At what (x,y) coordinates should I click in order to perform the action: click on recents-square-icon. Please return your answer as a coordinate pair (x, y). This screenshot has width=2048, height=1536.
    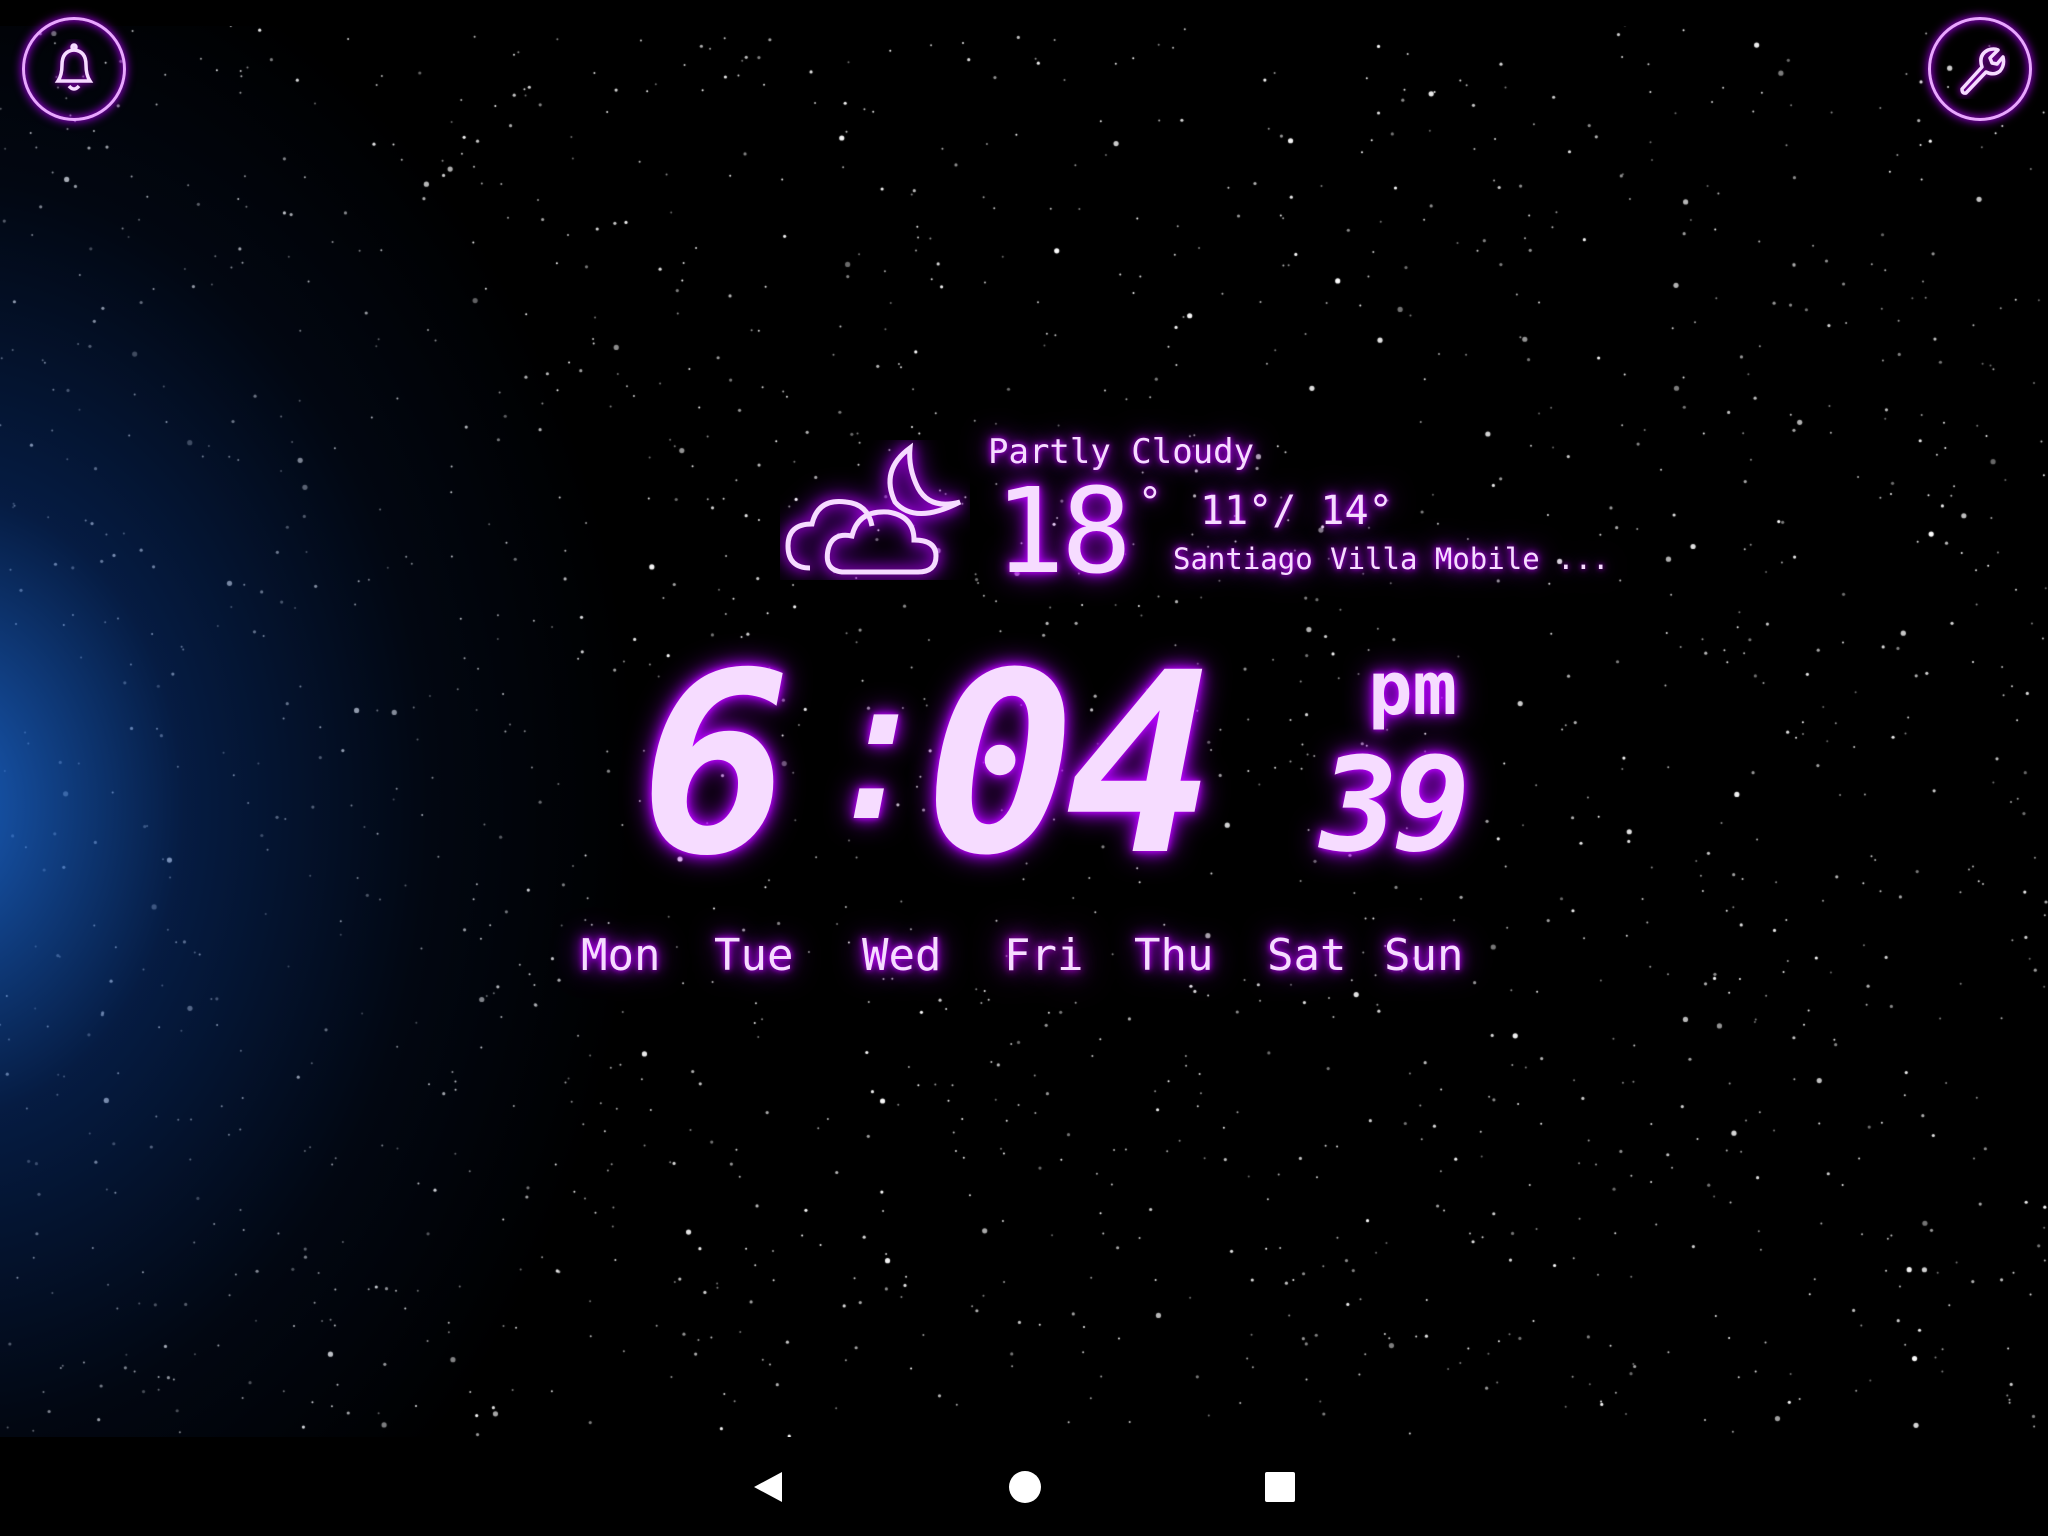
    Looking at the image, I should click on (1280, 1487).